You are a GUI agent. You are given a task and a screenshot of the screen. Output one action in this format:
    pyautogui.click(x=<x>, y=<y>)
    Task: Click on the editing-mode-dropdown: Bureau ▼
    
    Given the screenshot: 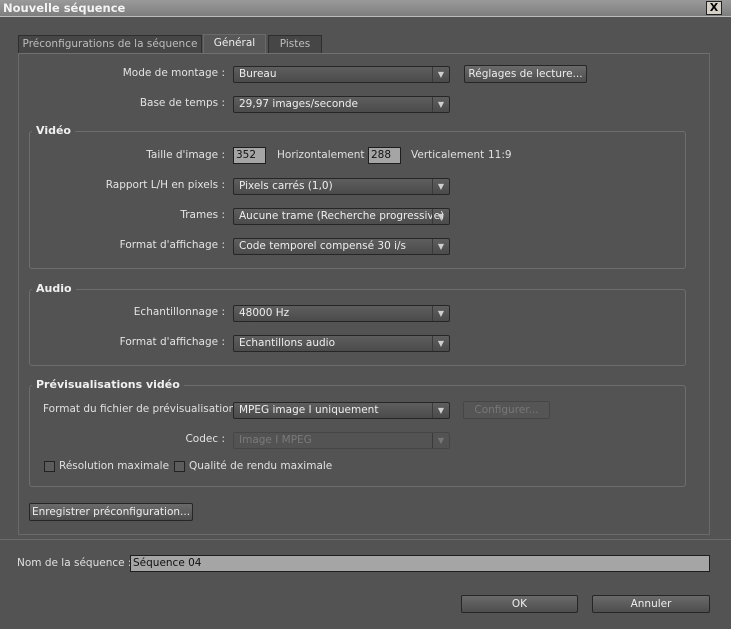 What is the action you would take?
    pyautogui.click(x=341, y=74)
    